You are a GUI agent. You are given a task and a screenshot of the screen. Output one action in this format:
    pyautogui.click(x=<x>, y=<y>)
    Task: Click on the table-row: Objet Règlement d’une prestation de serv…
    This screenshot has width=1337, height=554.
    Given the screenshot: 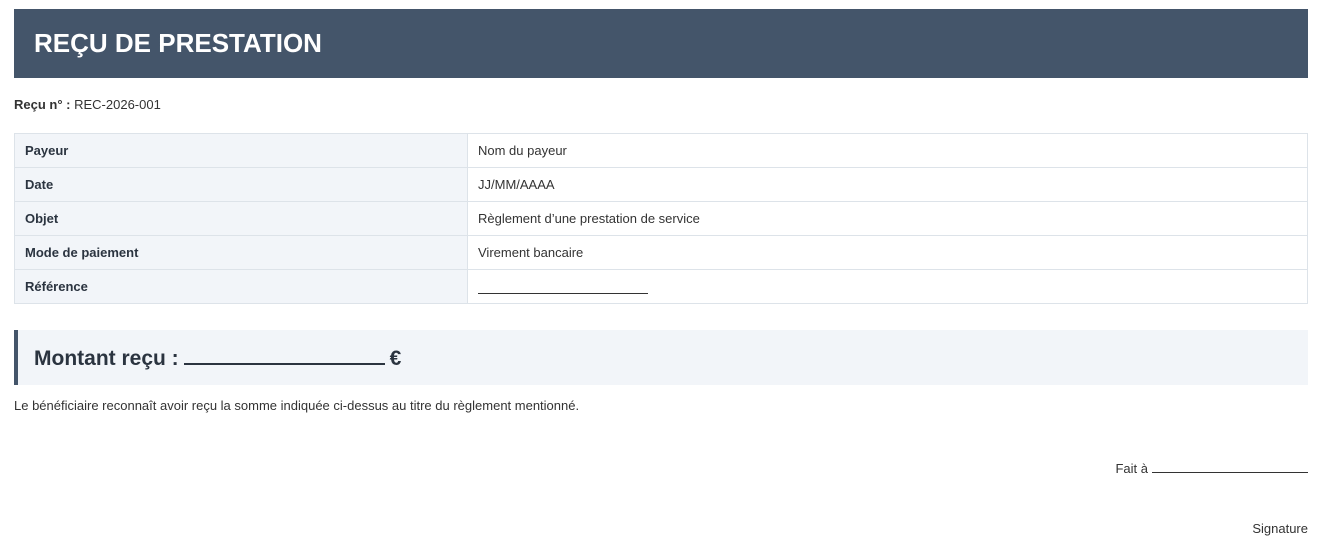 What is the action you would take?
    pyautogui.click(x=661, y=218)
    